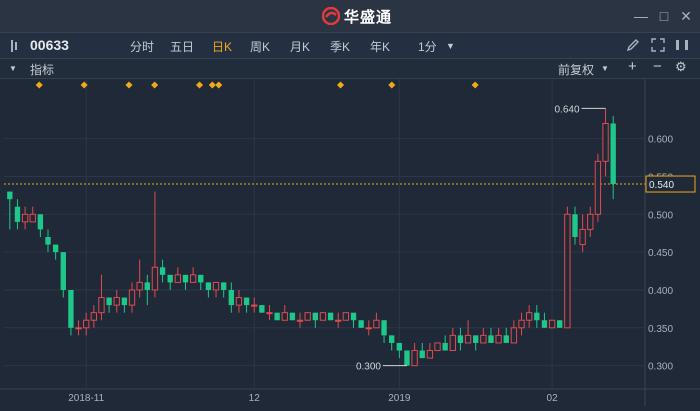 The image size is (700, 411). I want to click on drag-handle-icon, so click(17, 46).